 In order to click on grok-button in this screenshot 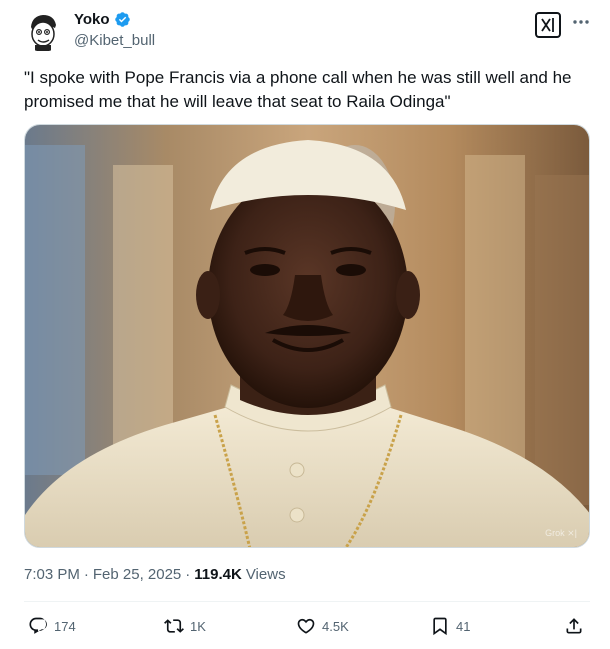, I will do `click(548, 25)`.